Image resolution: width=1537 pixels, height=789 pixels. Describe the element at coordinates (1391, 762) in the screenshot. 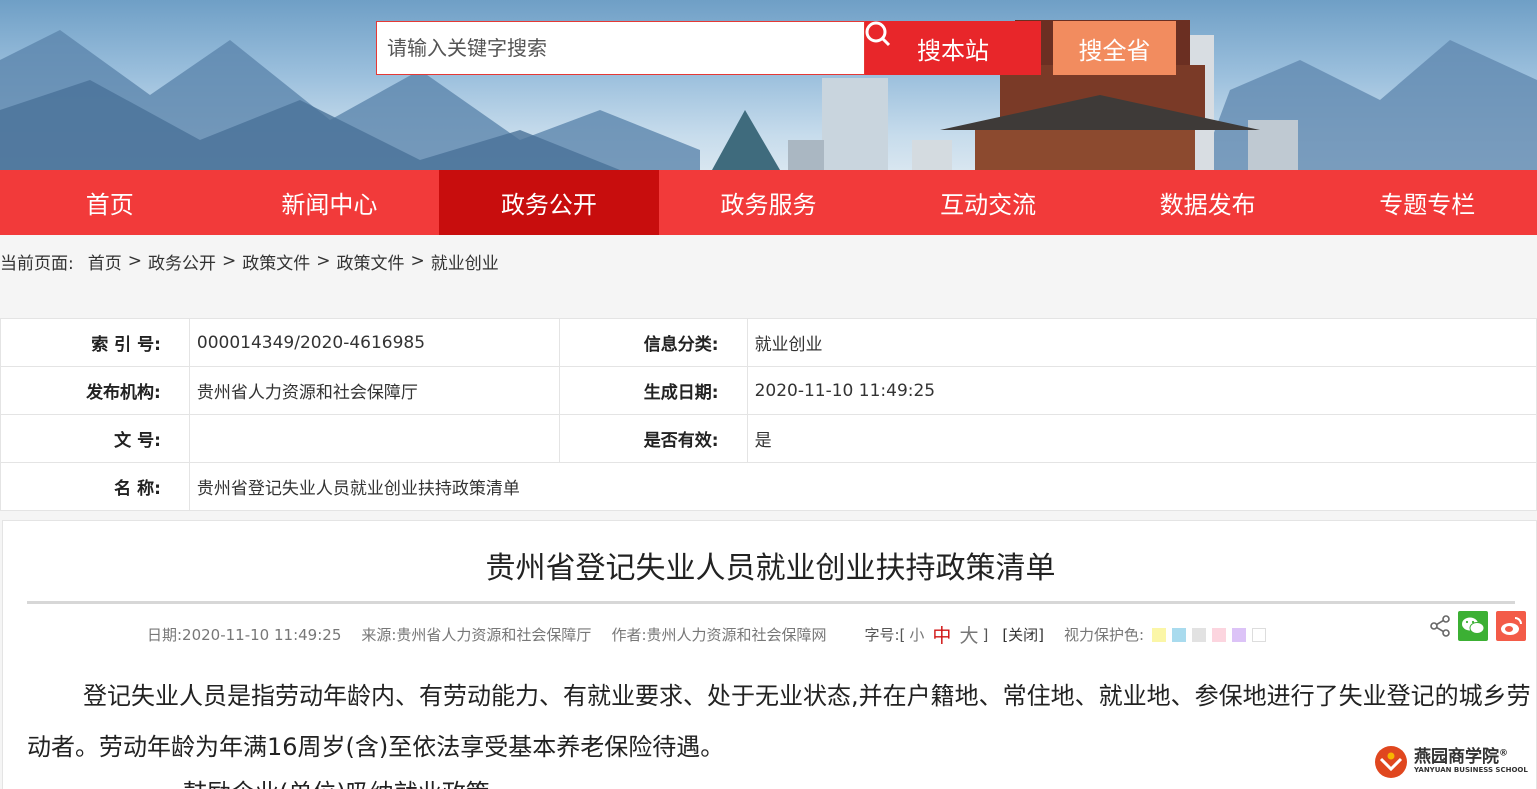

I see `yanyuan-logo-icon` at that location.